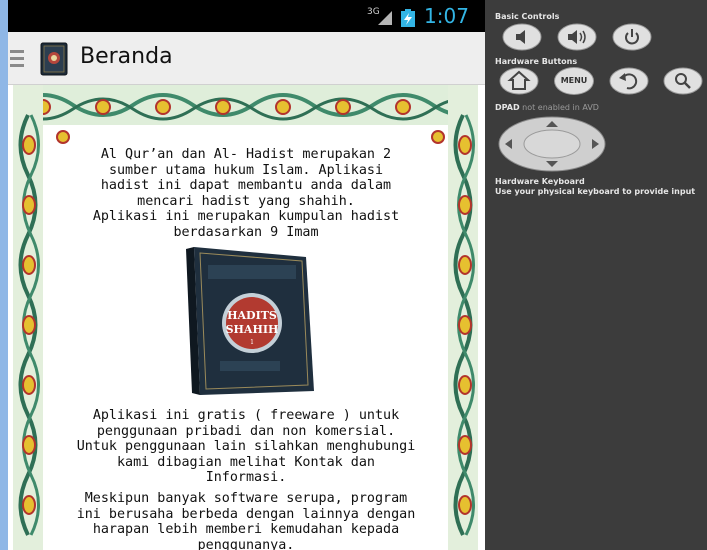 Image resolution: width=707 pixels, height=550 pixels. Describe the element at coordinates (559, 107) in the screenshot. I see `dpad-note: not enabled in AVD` at that location.